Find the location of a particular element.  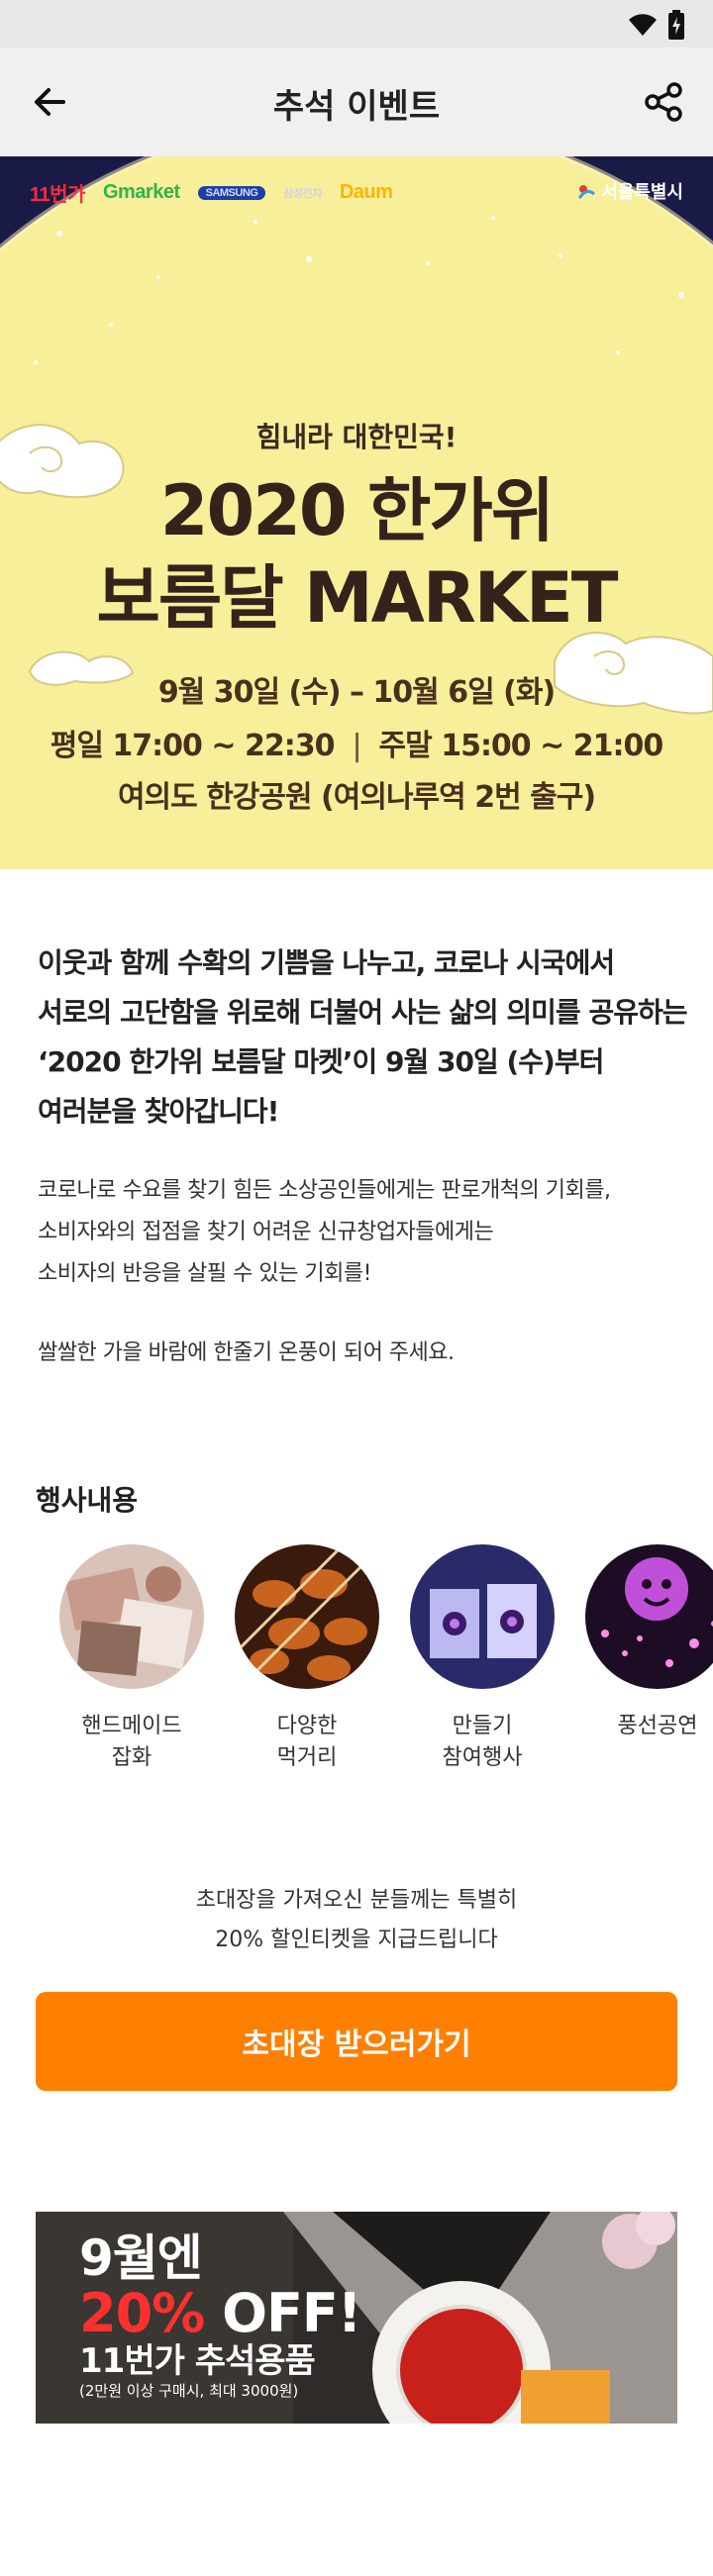

detail-line: 코로나로 수요를 찾기 힘든 소상공인들에게는 판로개척의 기회를, is located at coordinates (324, 1190).